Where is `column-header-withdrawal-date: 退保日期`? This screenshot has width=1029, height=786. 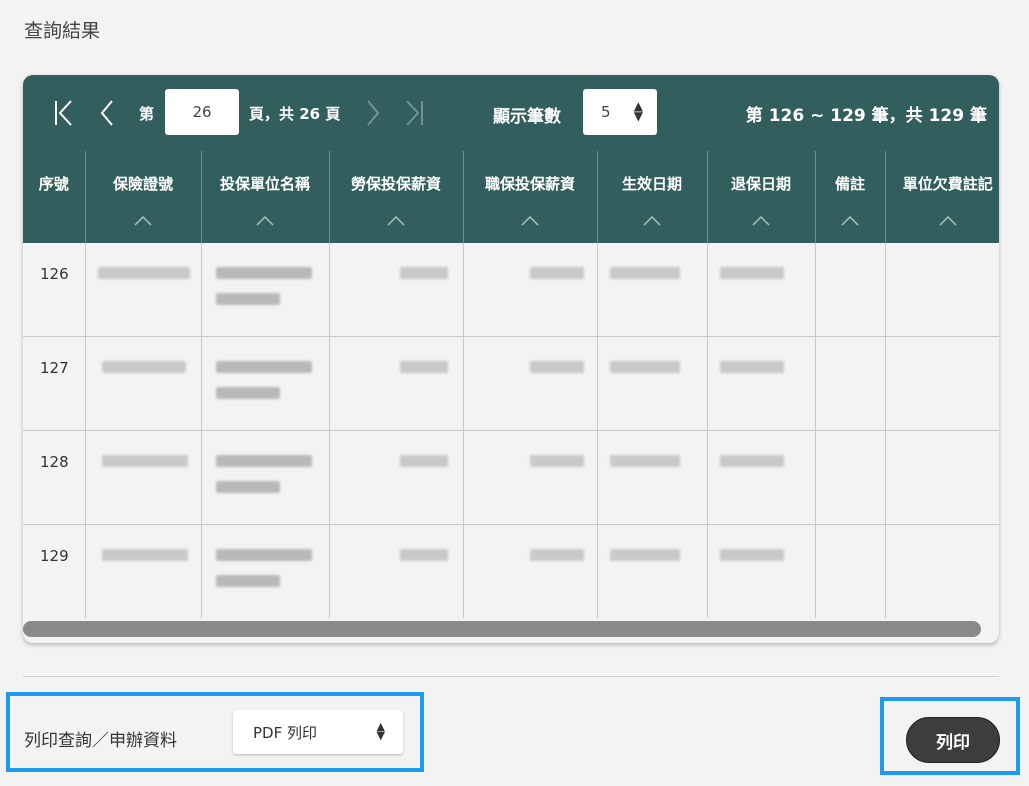 column-header-withdrawal-date: 退保日期 is located at coordinates (760, 197).